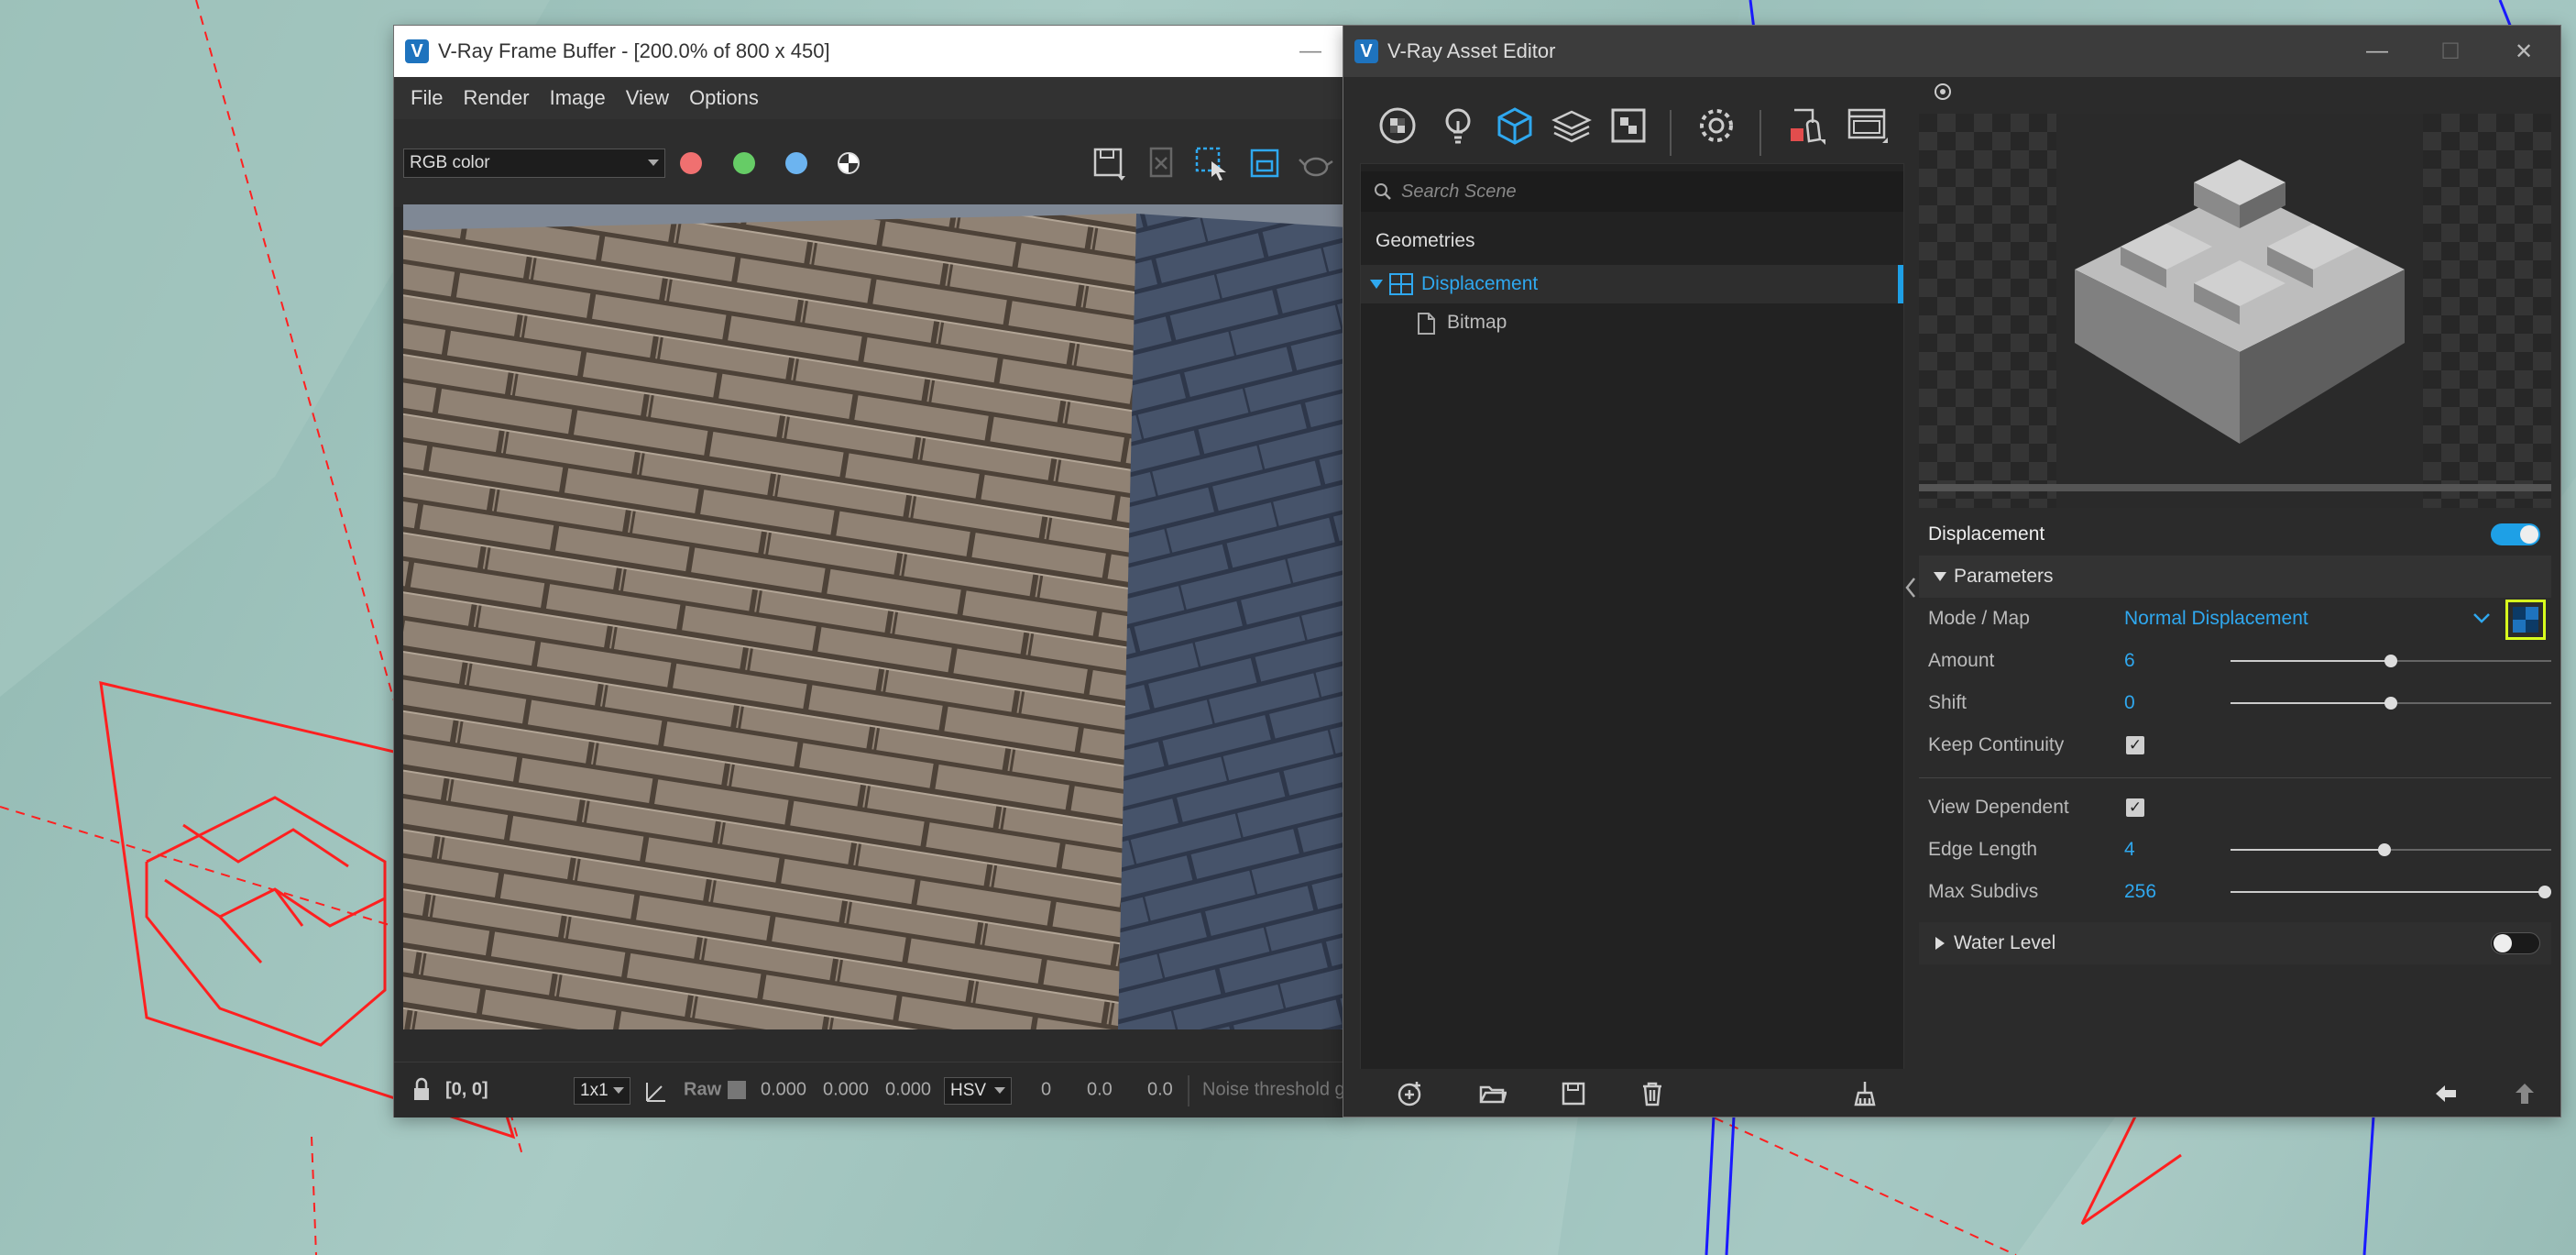 The height and width of the screenshot is (1255, 2576). I want to click on menu-render: Render, so click(496, 98).